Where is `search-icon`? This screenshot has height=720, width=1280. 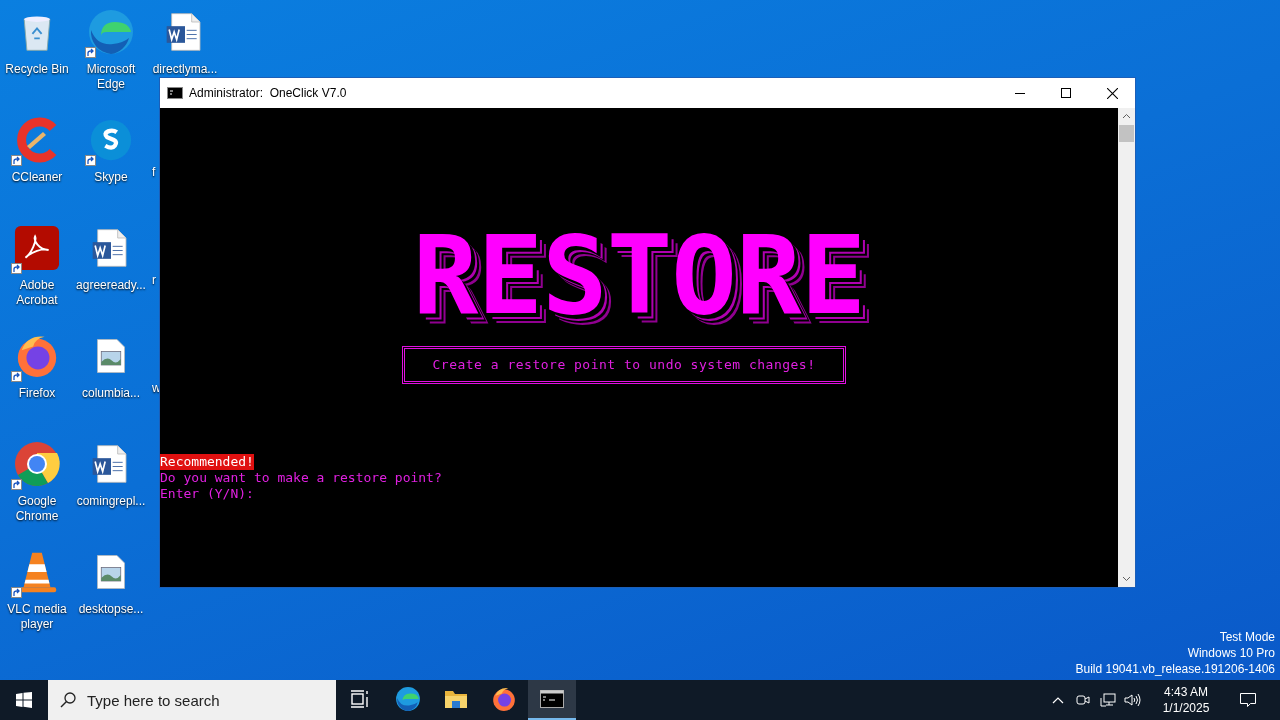
search-icon is located at coordinates (68, 700).